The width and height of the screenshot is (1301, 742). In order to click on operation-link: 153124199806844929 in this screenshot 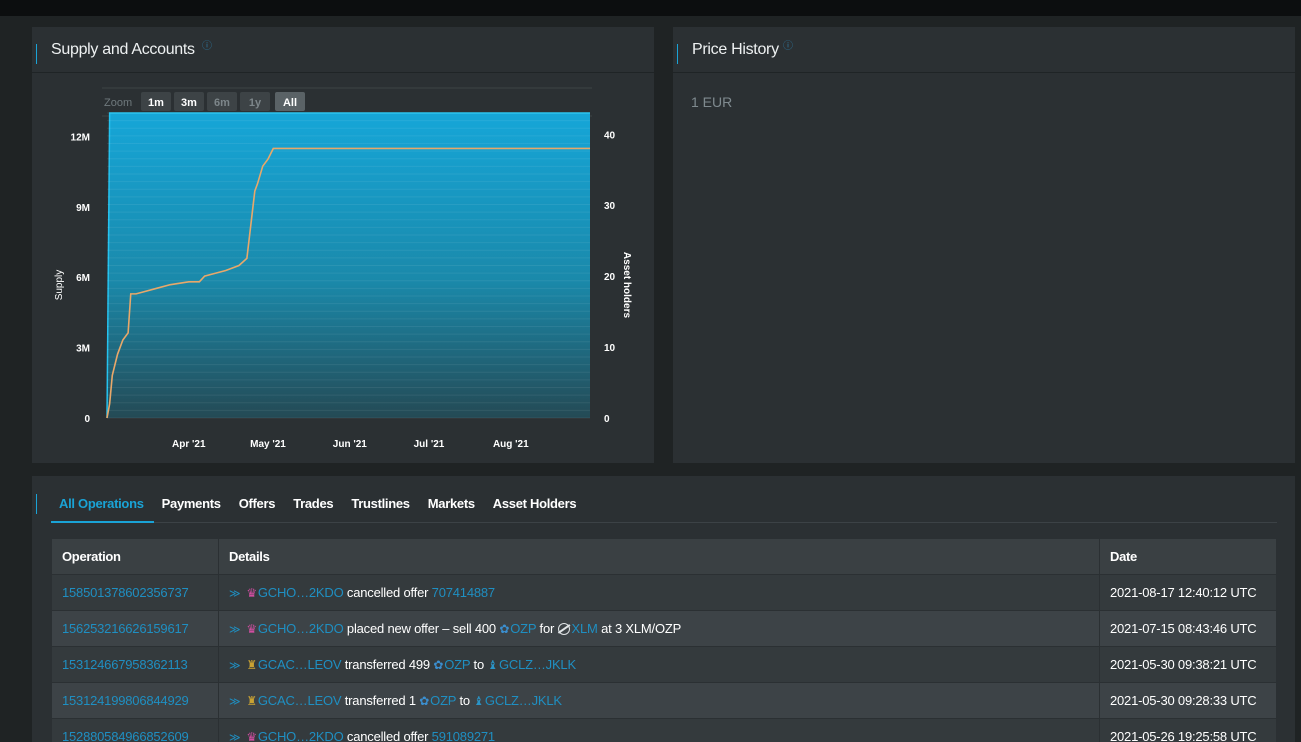, I will do `click(125, 700)`.